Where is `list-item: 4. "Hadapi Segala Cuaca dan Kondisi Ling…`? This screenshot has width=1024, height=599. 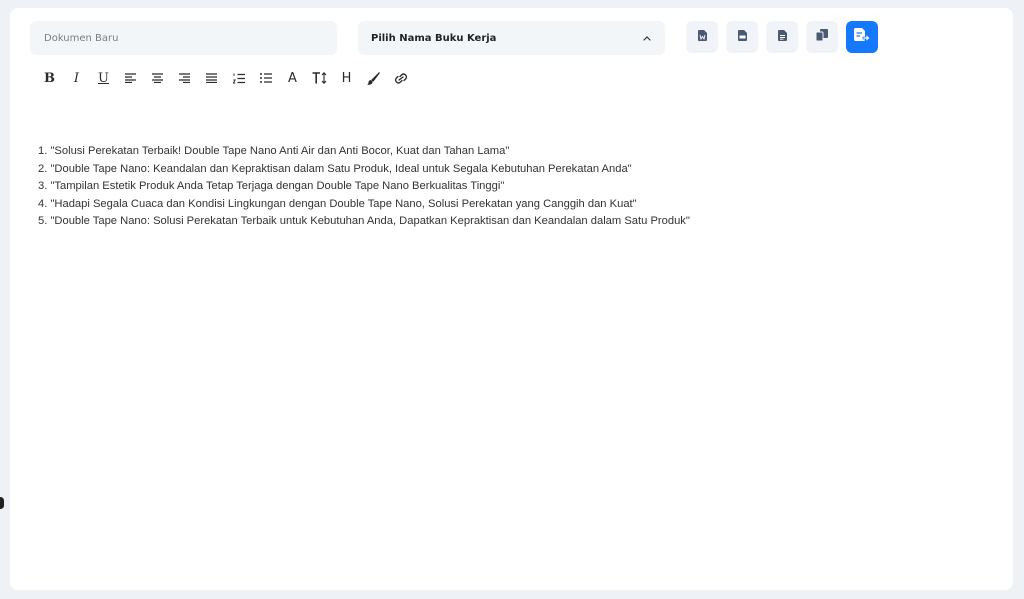
list-item: 4. "Hadapi Segala Cuaca dan Kondisi Ling… is located at coordinates (337, 203).